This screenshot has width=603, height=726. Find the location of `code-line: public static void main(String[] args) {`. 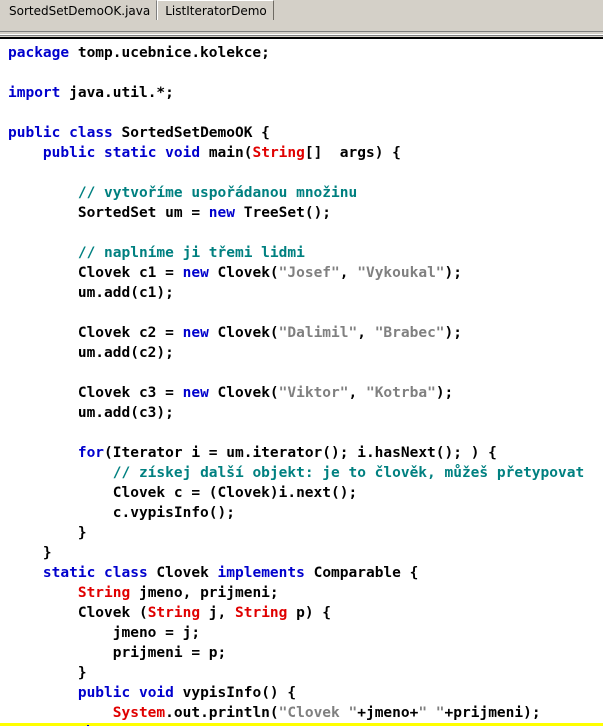

code-line: public static void main(String[] args) { is located at coordinates (301, 153).